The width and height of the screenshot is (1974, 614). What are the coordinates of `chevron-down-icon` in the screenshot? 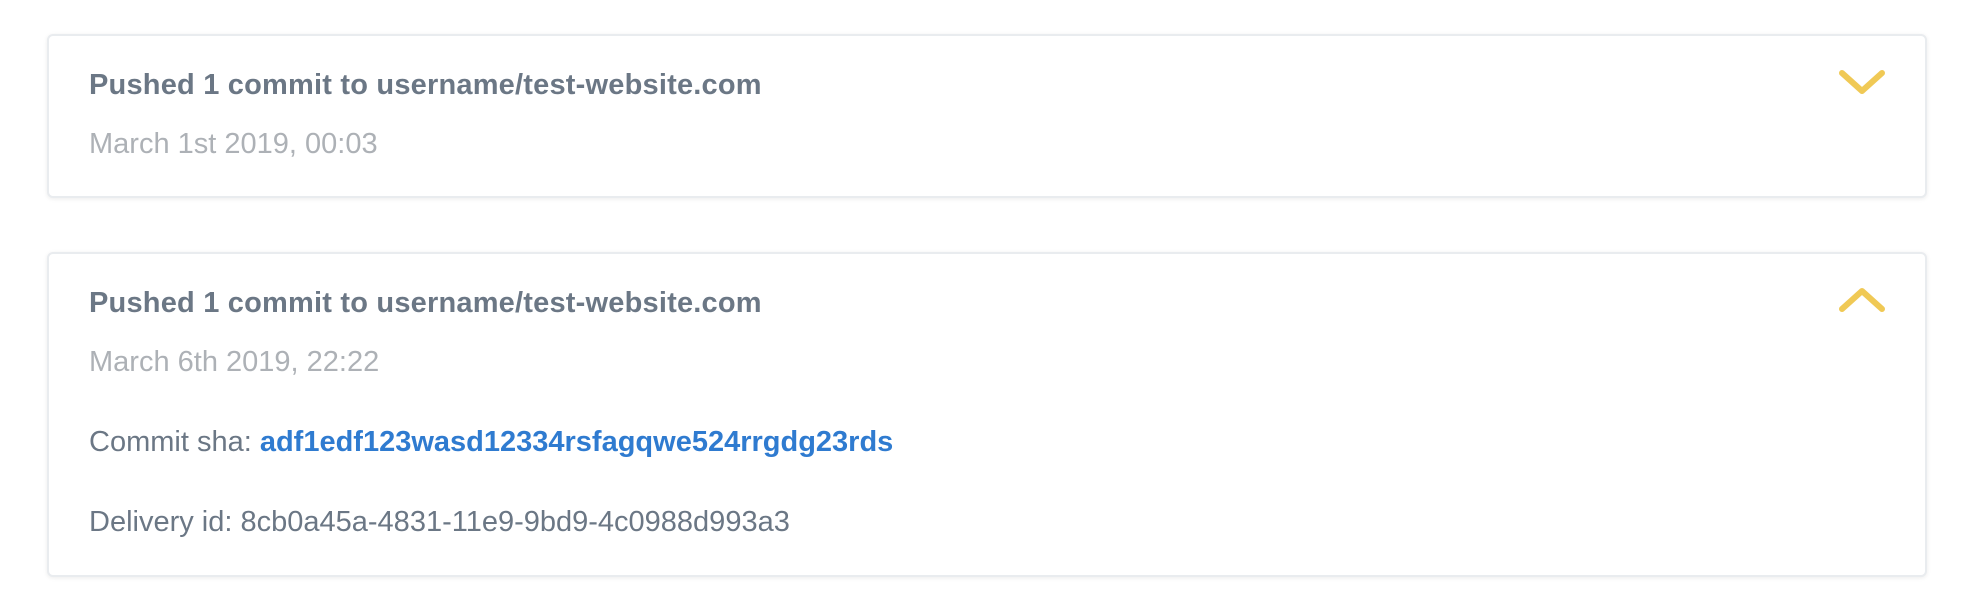 It's located at (1862, 82).